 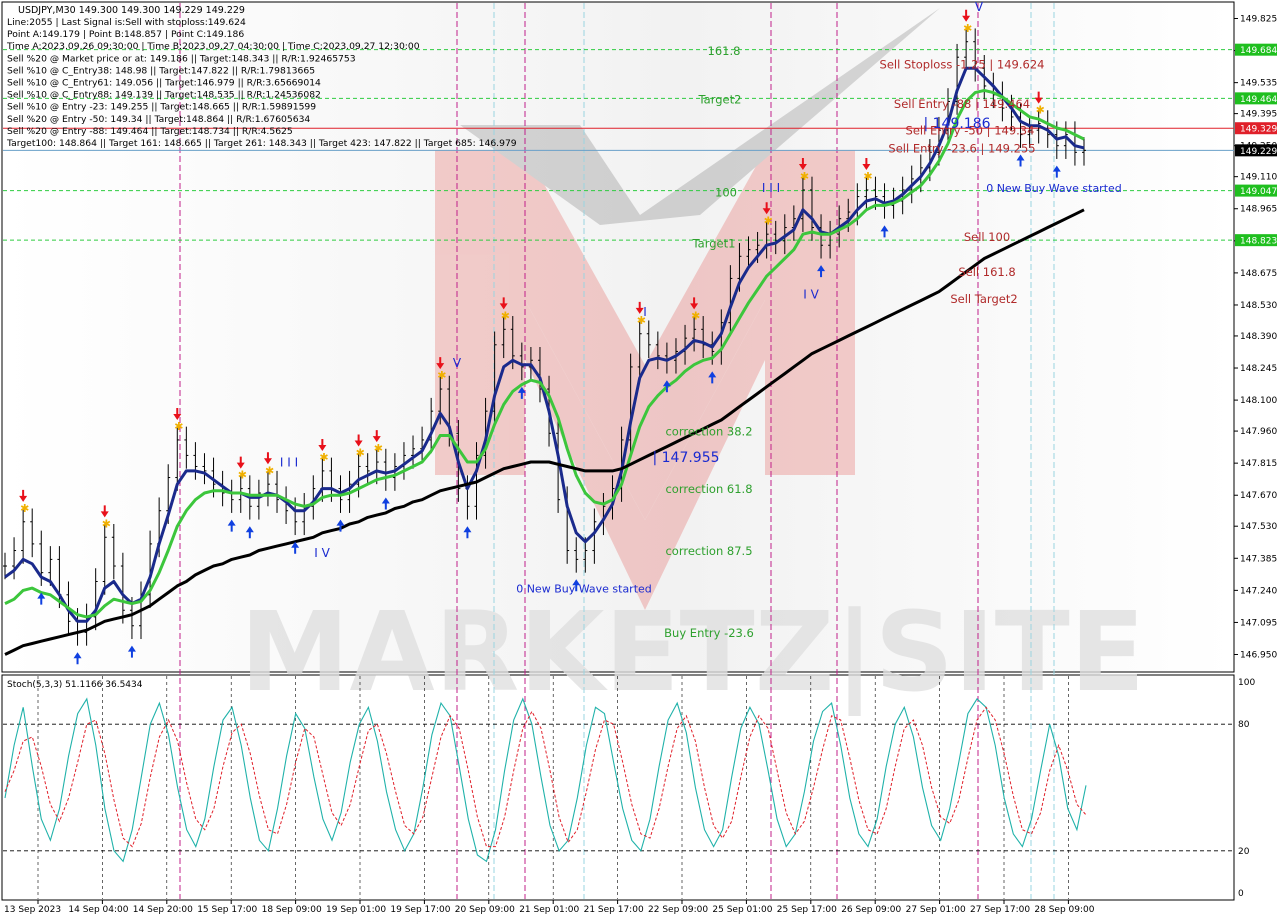 What do you see at coordinates (1258, 274) in the screenshot?
I see `price-tick-label: 148.675` at bounding box center [1258, 274].